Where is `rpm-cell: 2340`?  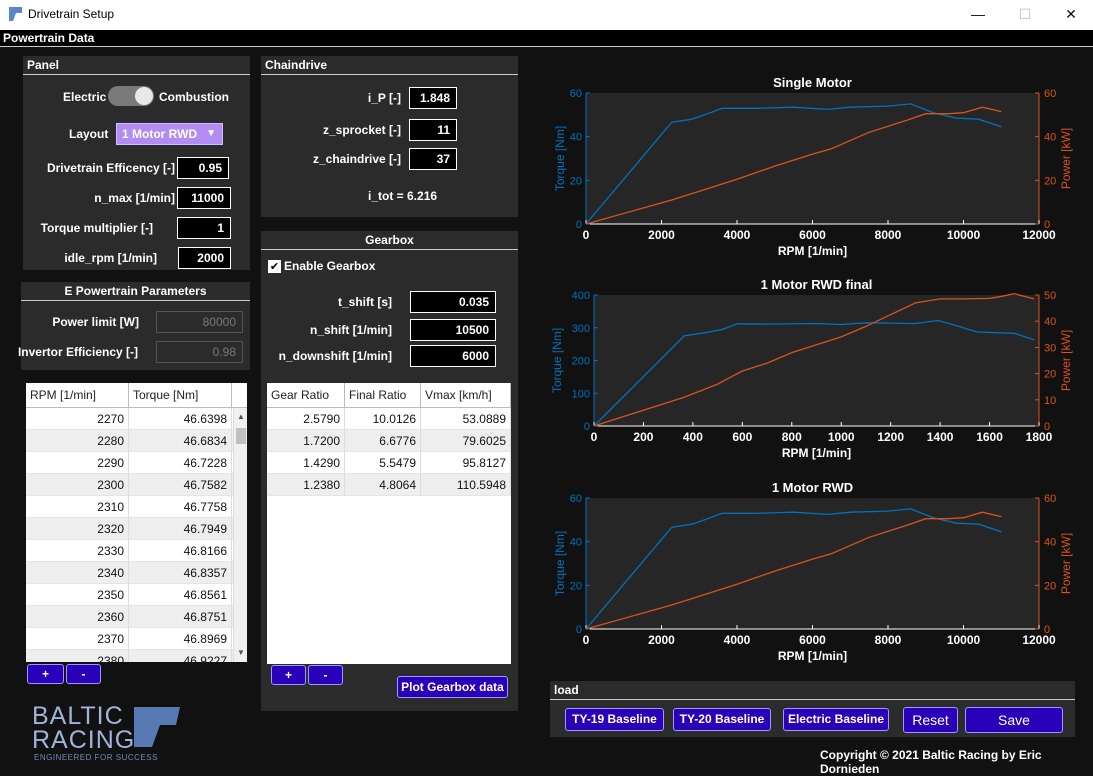 rpm-cell: 2340 is located at coordinates (77, 573).